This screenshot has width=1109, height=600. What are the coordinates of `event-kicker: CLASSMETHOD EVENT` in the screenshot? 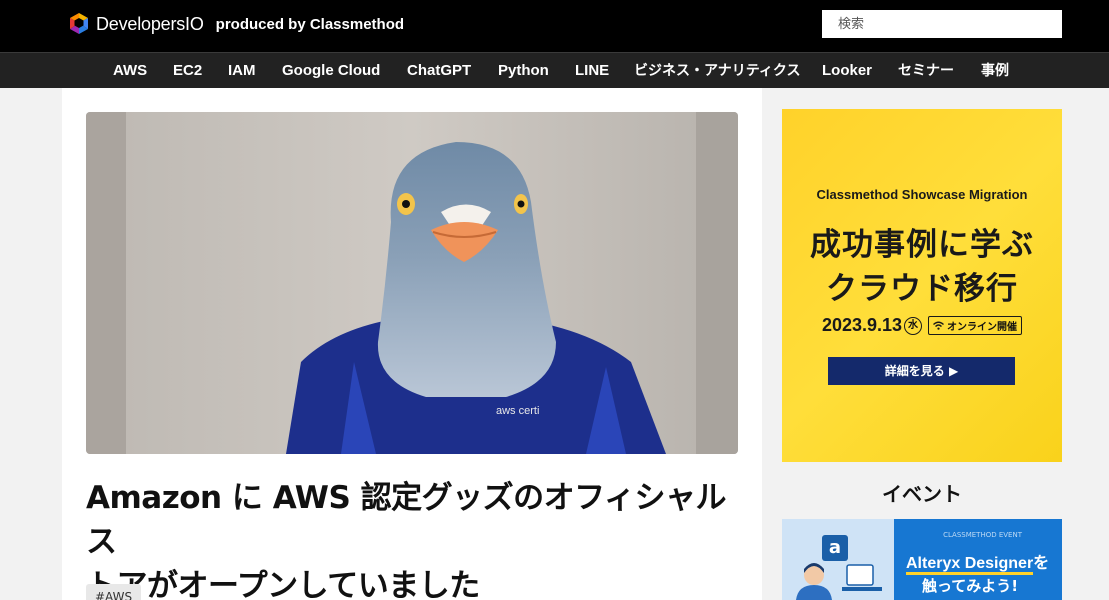 It's located at (982, 535).